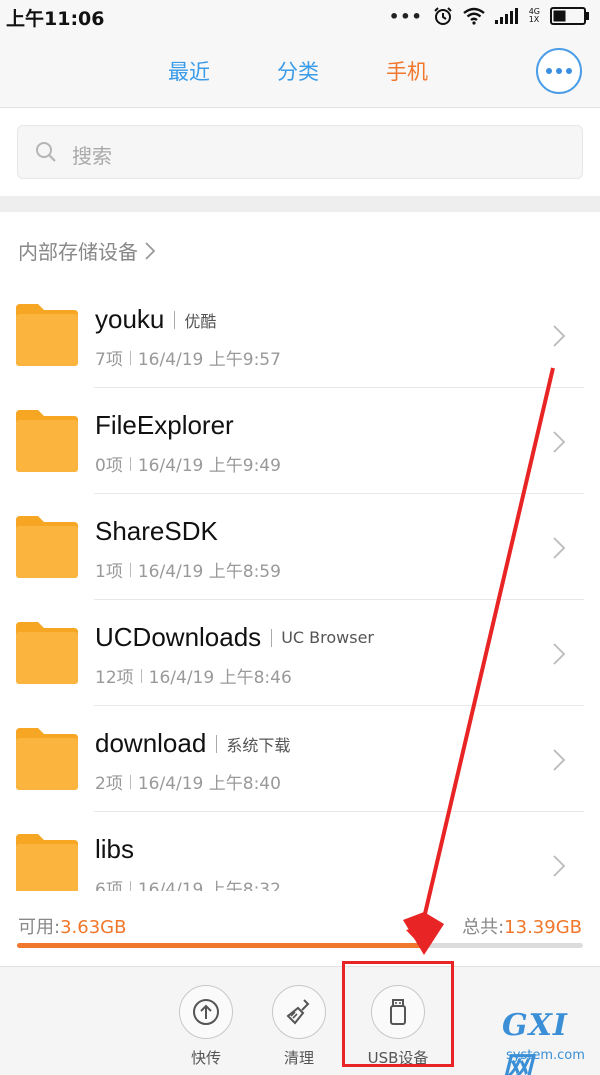  I want to click on watermark-site: system.com, so click(545, 1055).